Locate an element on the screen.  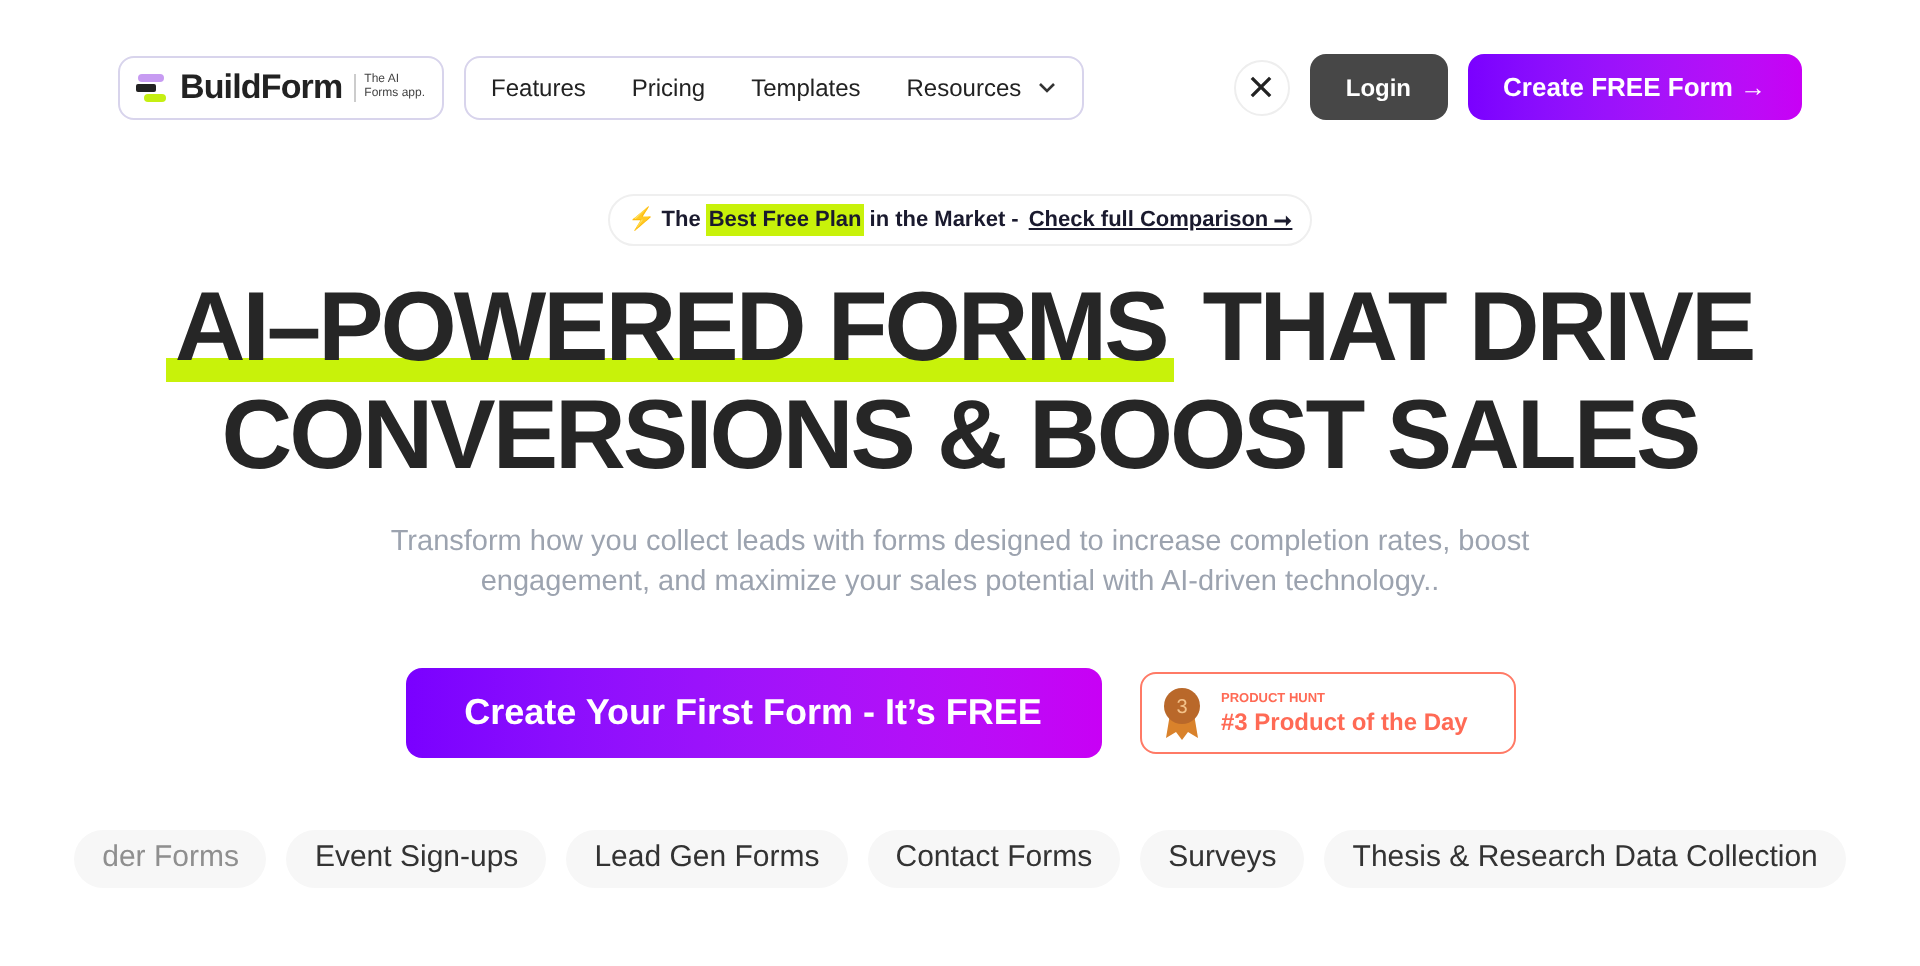
create-first-form-button: Create Your First Form - It’s FREE is located at coordinates (753, 713).